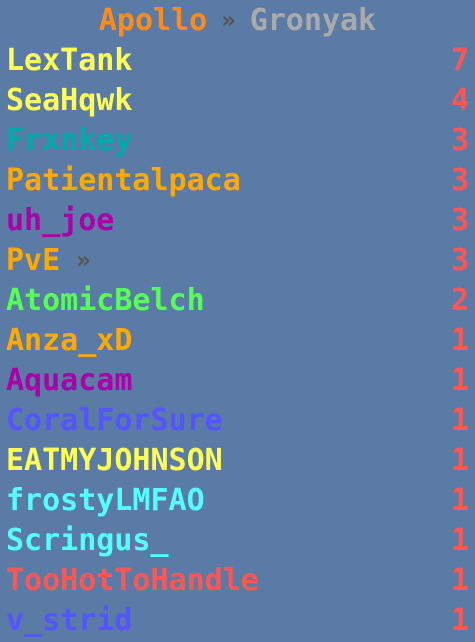  I want to click on player-name: AtomicBelch, so click(105, 300).